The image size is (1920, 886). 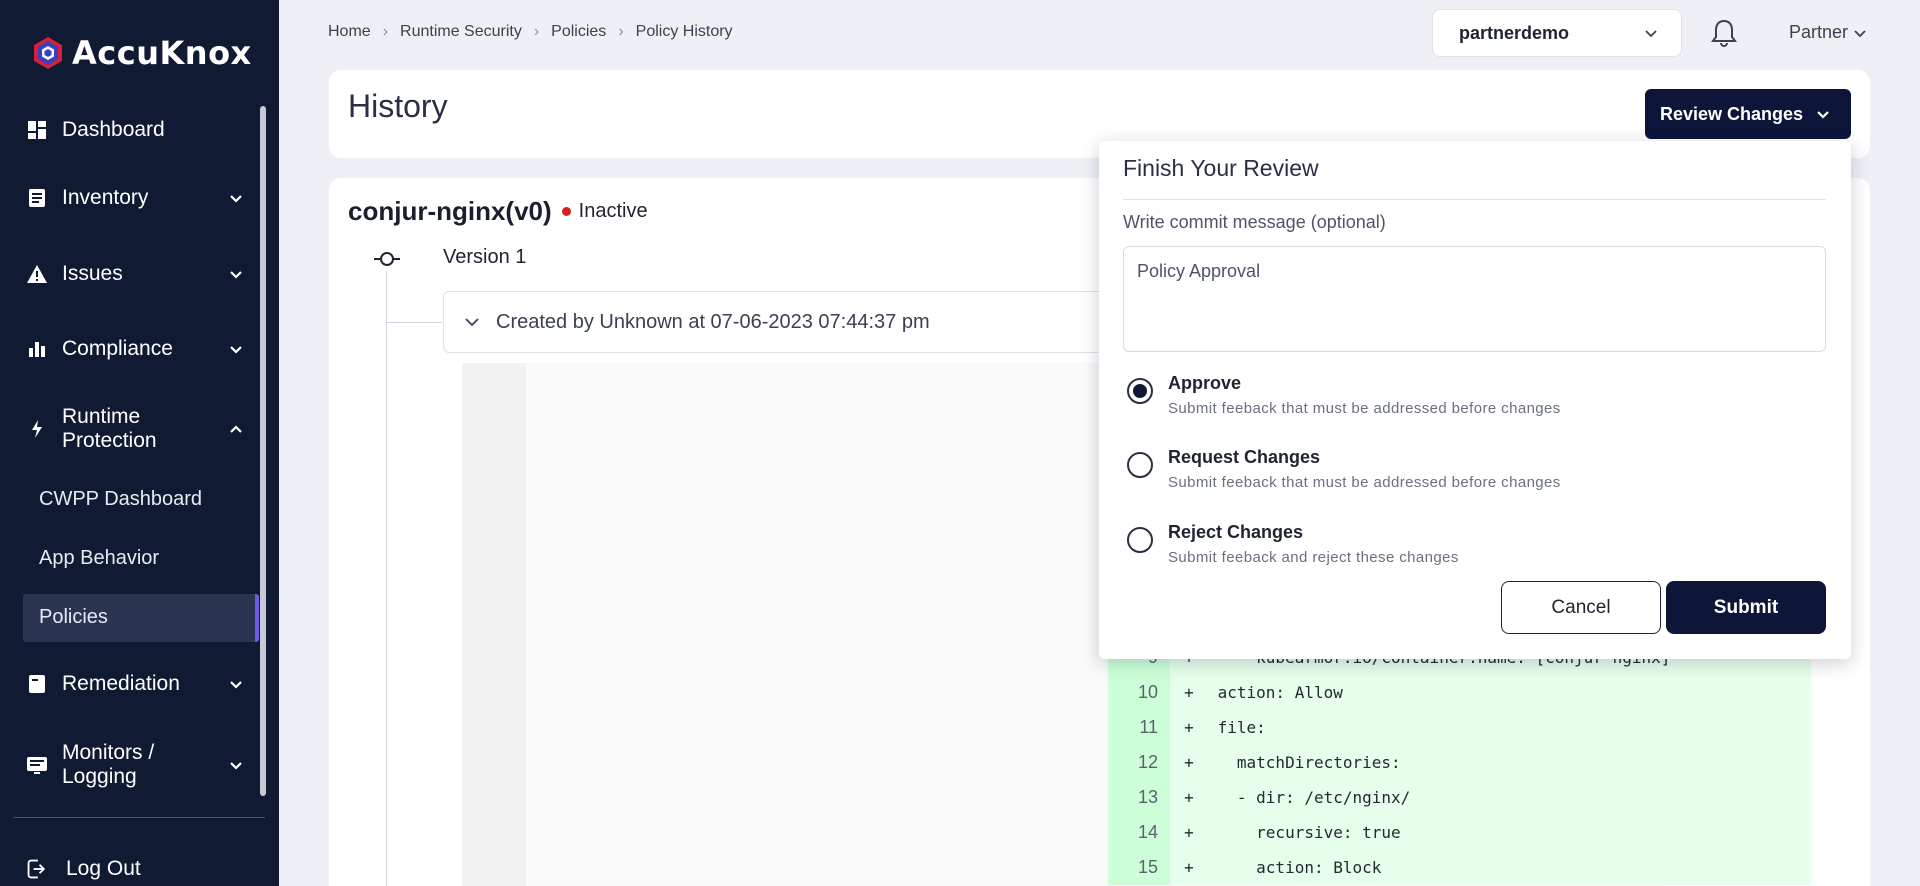 What do you see at coordinates (461, 32) in the screenshot?
I see `breadcrumb-runtime-security: Runtime Security` at bounding box center [461, 32].